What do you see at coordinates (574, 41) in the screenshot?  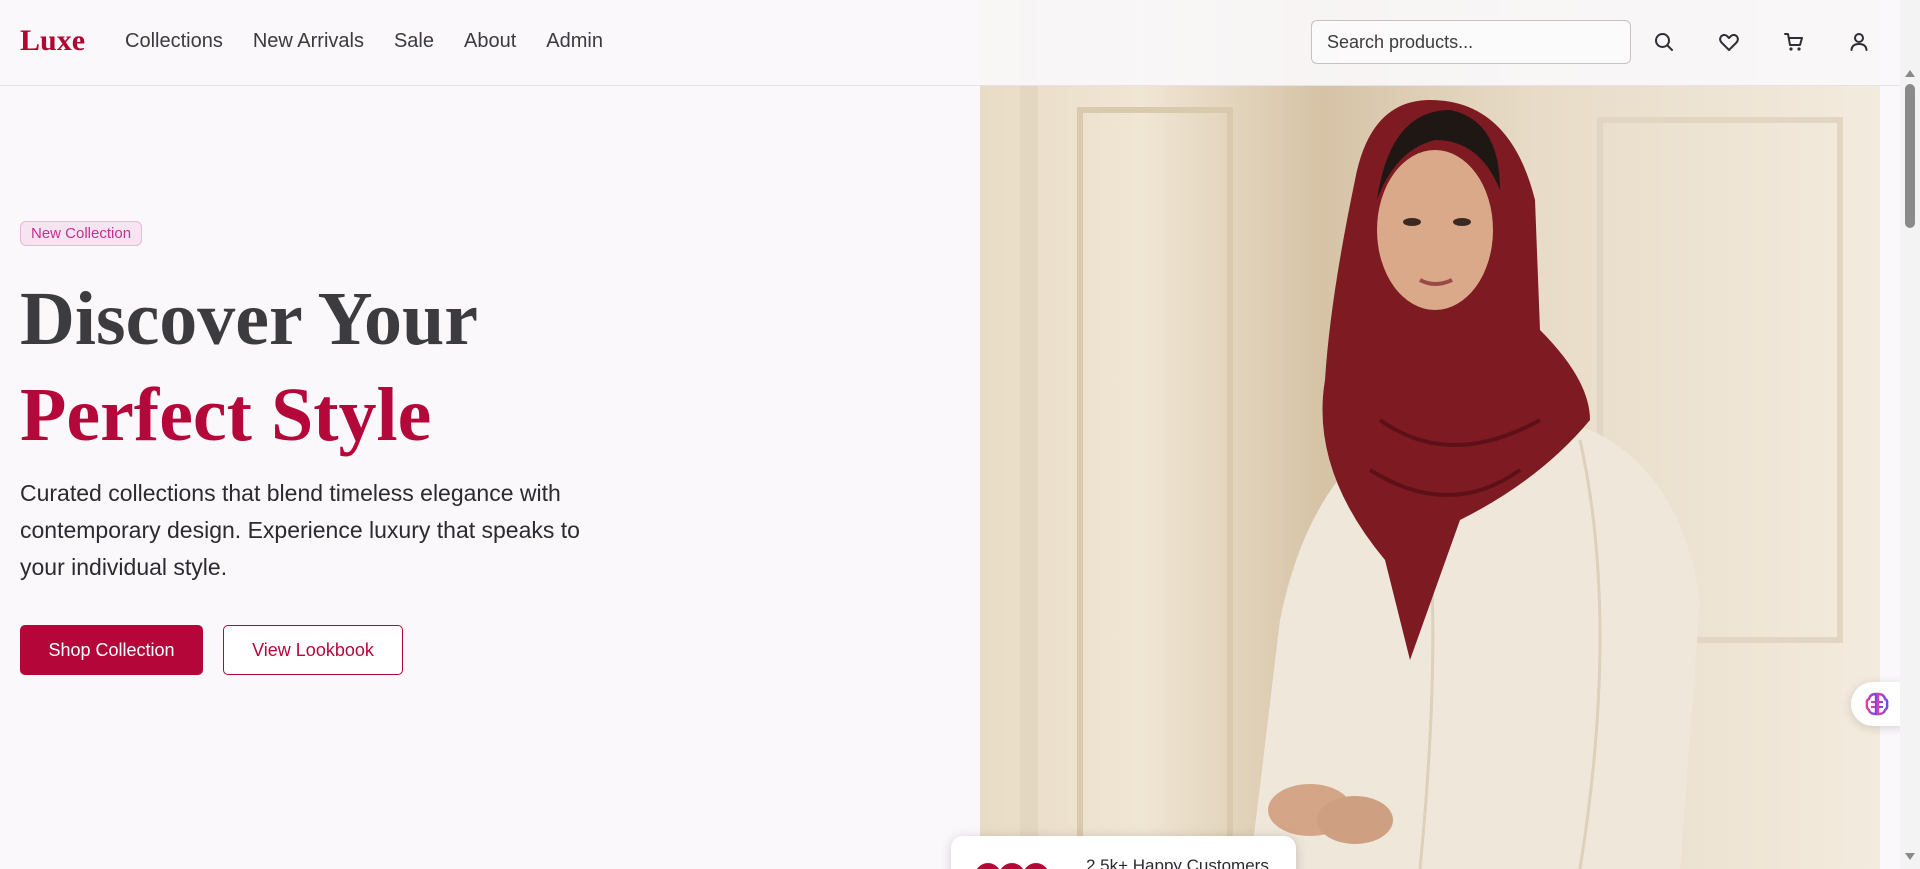 I see `nav-admin: Admin` at bounding box center [574, 41].